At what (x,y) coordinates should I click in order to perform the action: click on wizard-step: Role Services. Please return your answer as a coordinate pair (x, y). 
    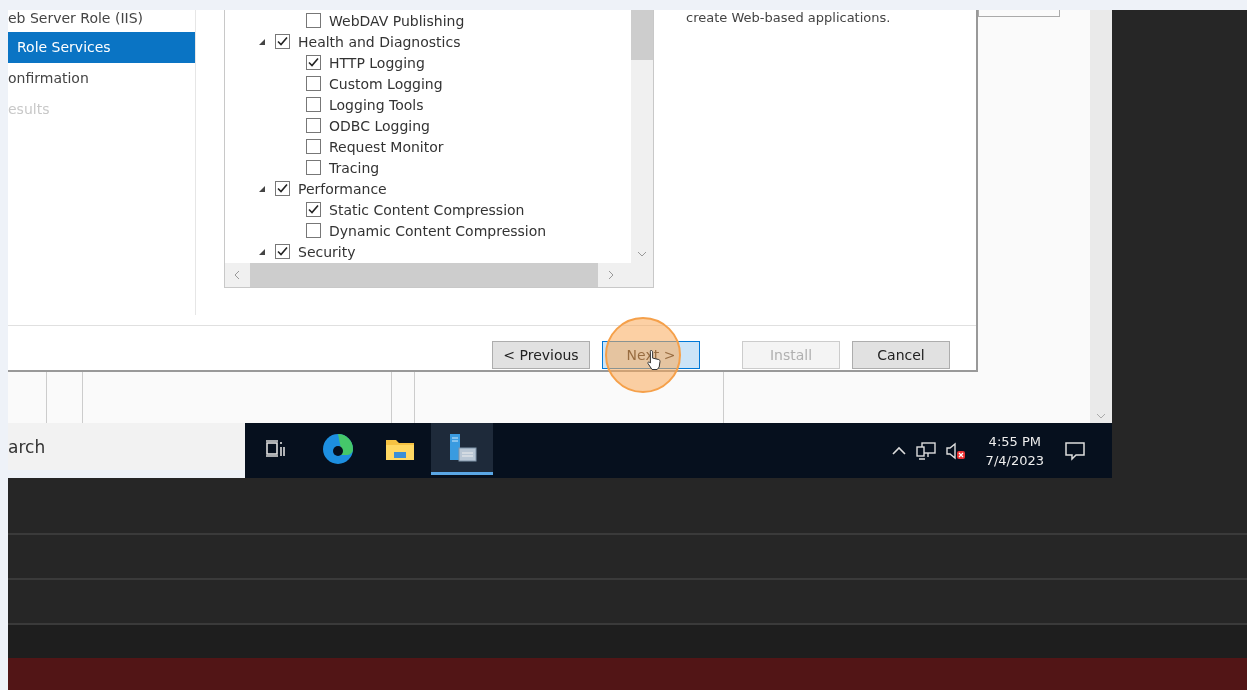
    Looking at the image, I should click on (101, 47).